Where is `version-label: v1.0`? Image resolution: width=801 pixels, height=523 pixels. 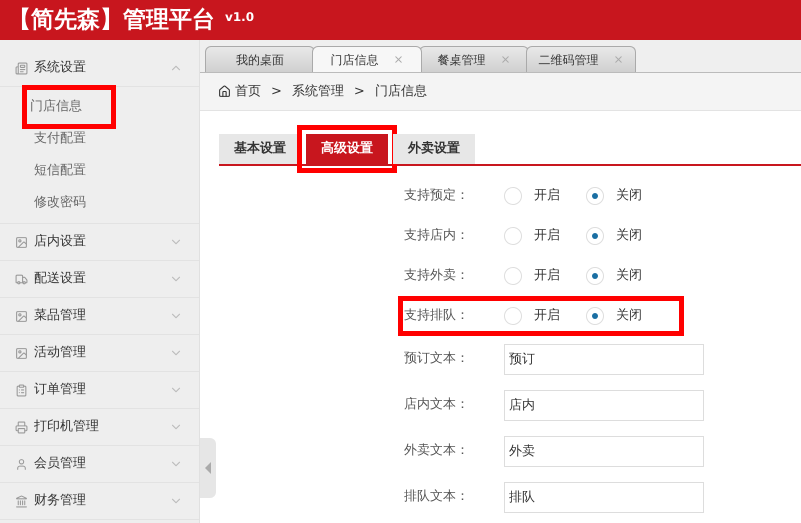 version-label: v1.0 is located at coordinates (239, 17).